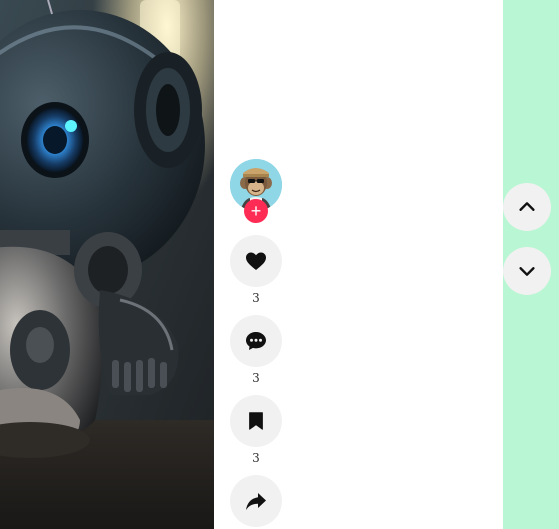 The image size is (559, 529). I want to click on follow-button: +, so click(256, 211).